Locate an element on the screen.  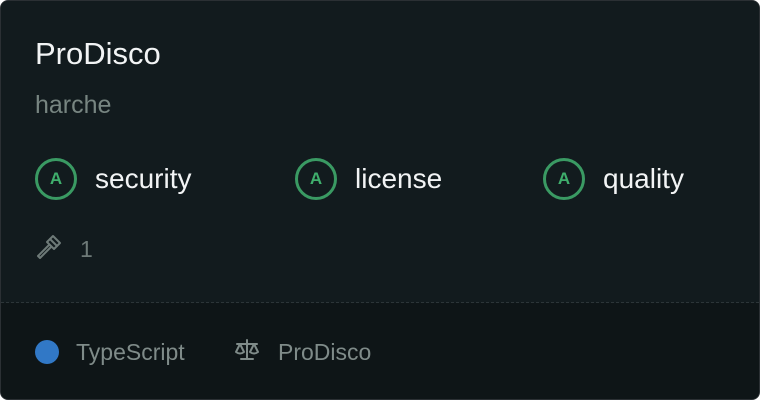
score-quality: A quality is located at coordinates (613, 179).